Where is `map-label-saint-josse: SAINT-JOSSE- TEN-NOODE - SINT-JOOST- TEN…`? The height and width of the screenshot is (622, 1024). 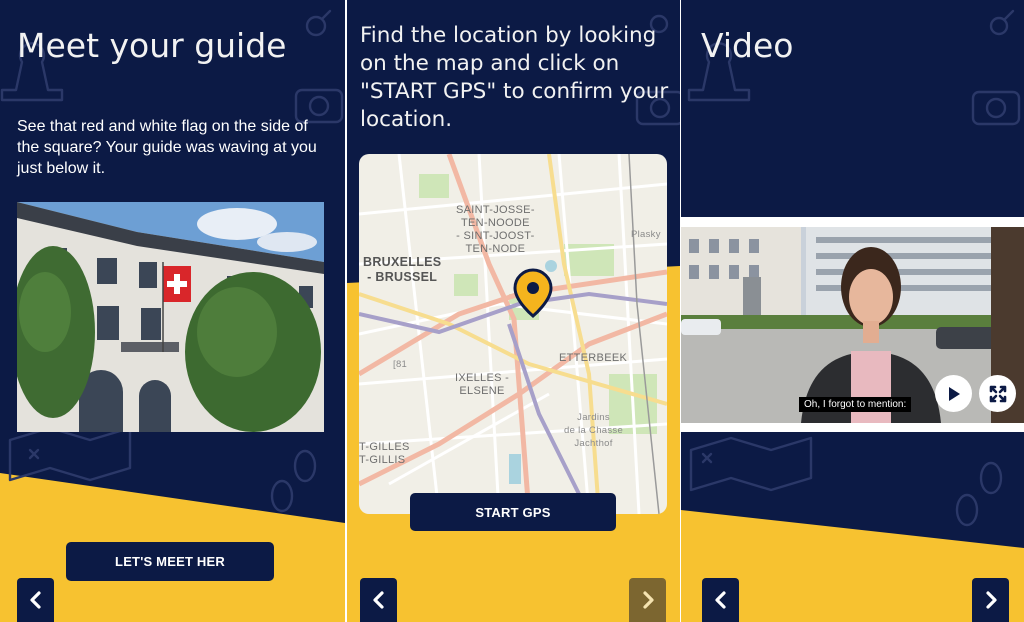 map-label-saint-josse: SAINT-JOSSE- TEN-NOODE - SINT-JOOST- TEN… is located at coordinates (495, 229).